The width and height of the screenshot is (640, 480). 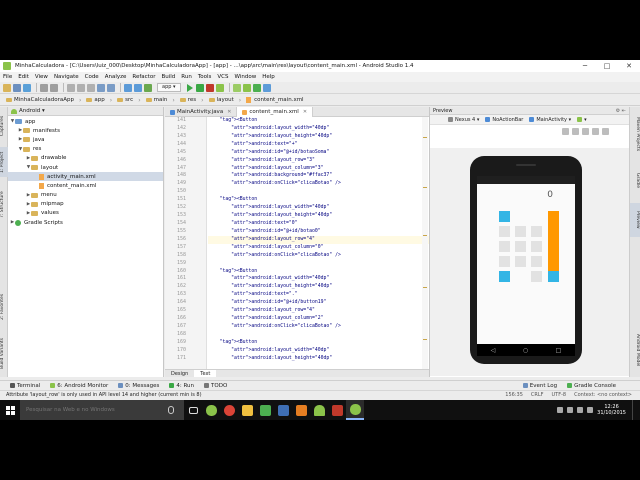 What do you see at coordinates (504, 276) in the screenshot?
I see `calc-key-zero` at bounding box center [504, 276].